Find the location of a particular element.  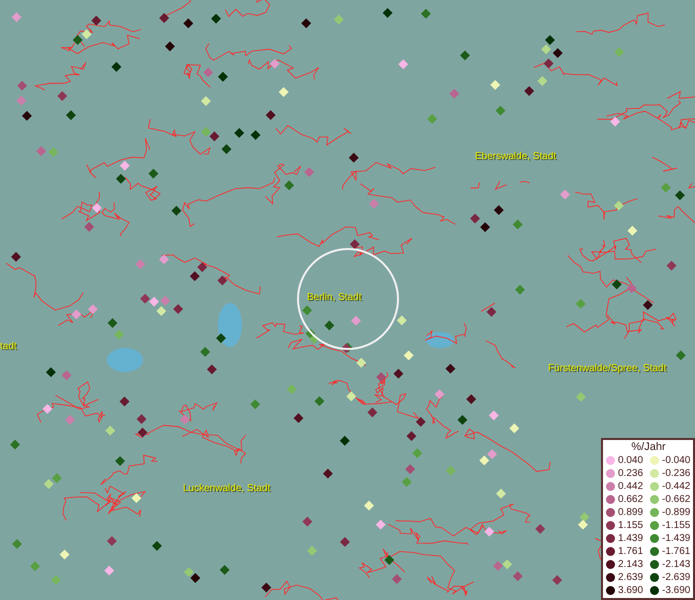

legend-value: 0.442 is located at coordinates (631, 486).